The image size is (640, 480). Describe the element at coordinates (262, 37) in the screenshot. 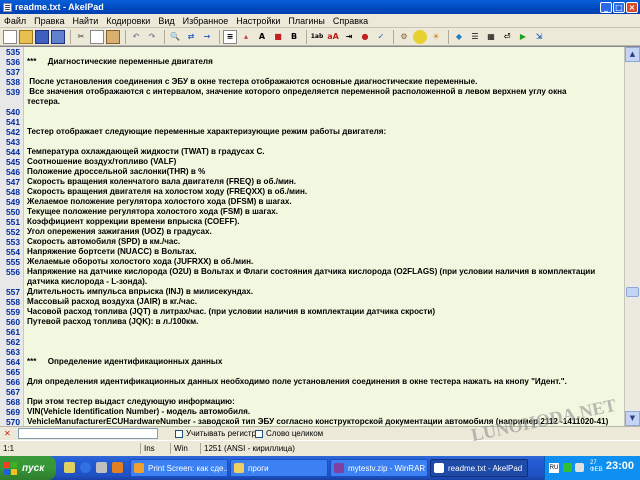

I see `font-icon: A` at that location.